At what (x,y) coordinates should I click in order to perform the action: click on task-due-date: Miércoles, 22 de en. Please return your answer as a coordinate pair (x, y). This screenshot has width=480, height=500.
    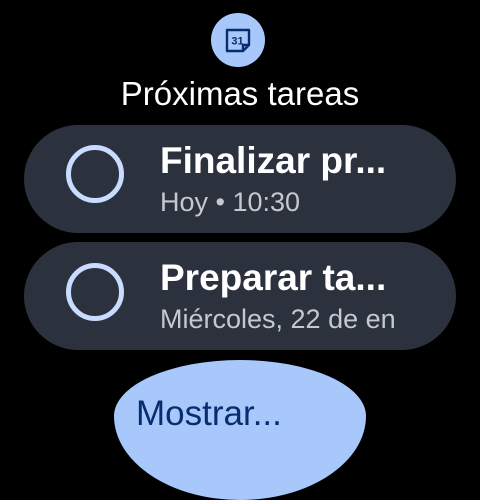
    Looking at the image, I should click on (278, 319).